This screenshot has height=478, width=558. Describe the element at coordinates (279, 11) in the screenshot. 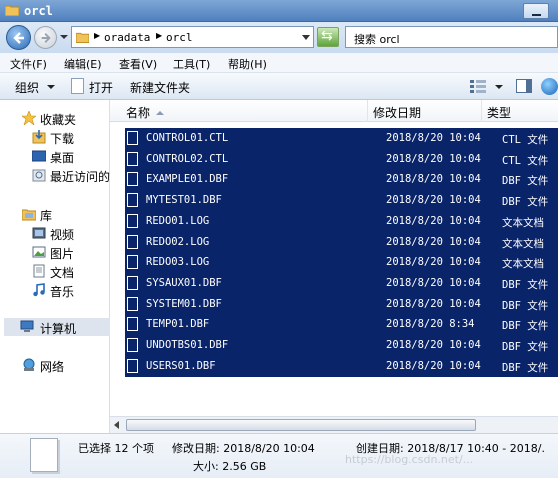

I see `title-bar: orcl` at that location.